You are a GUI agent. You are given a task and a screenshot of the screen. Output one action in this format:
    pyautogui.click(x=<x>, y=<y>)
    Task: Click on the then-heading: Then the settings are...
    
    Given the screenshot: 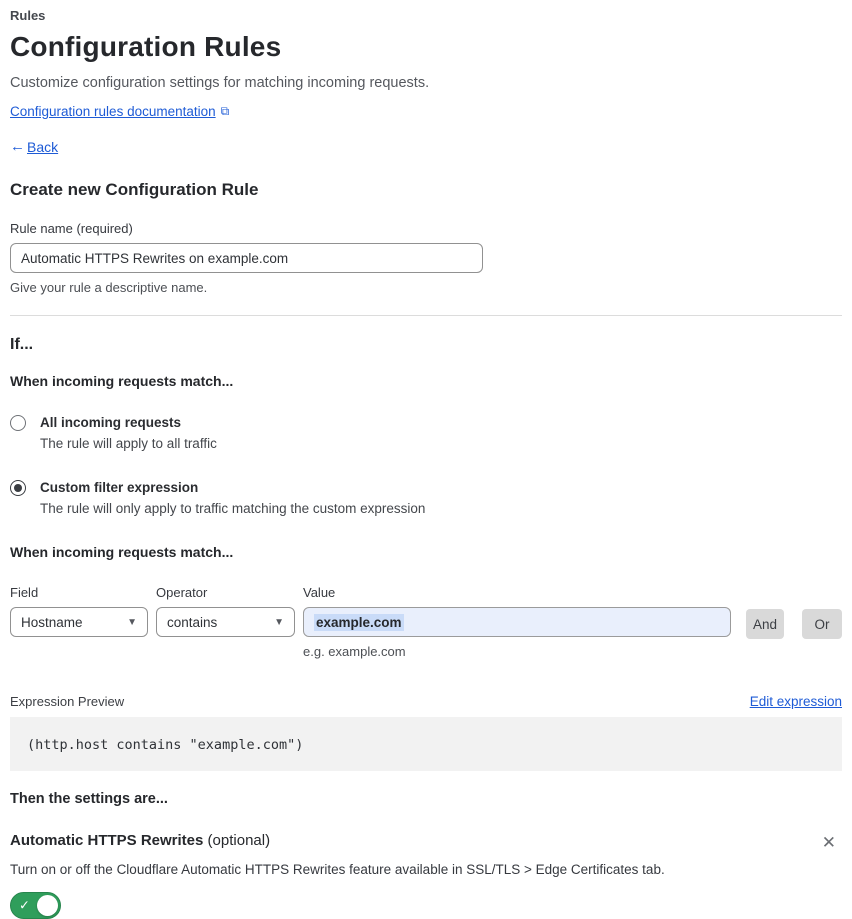 What is the action you would take?
    pyautogui.click(x=89, y=799)
    